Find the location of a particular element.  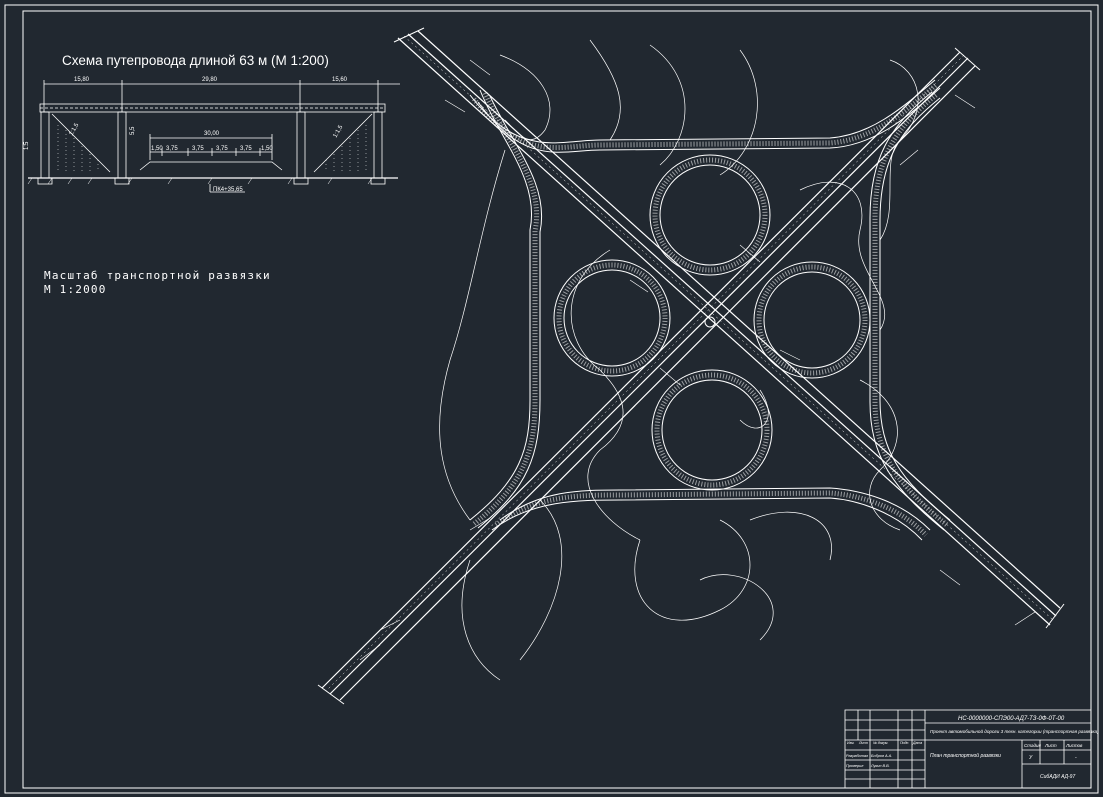

col-sheet: Лист is located at coordinates (1050, 745).